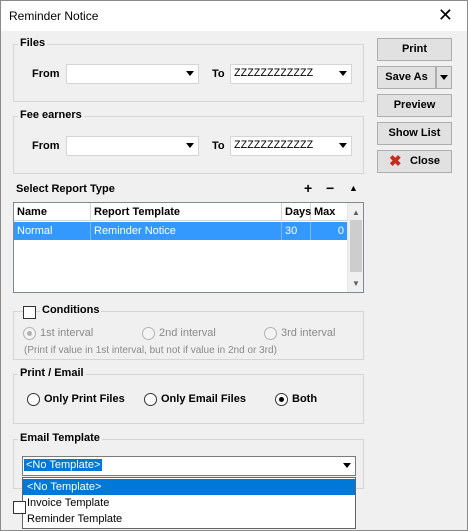  I want to click on files-to-combo: ZZZZZZZZZZZZ, so click(291, 74).